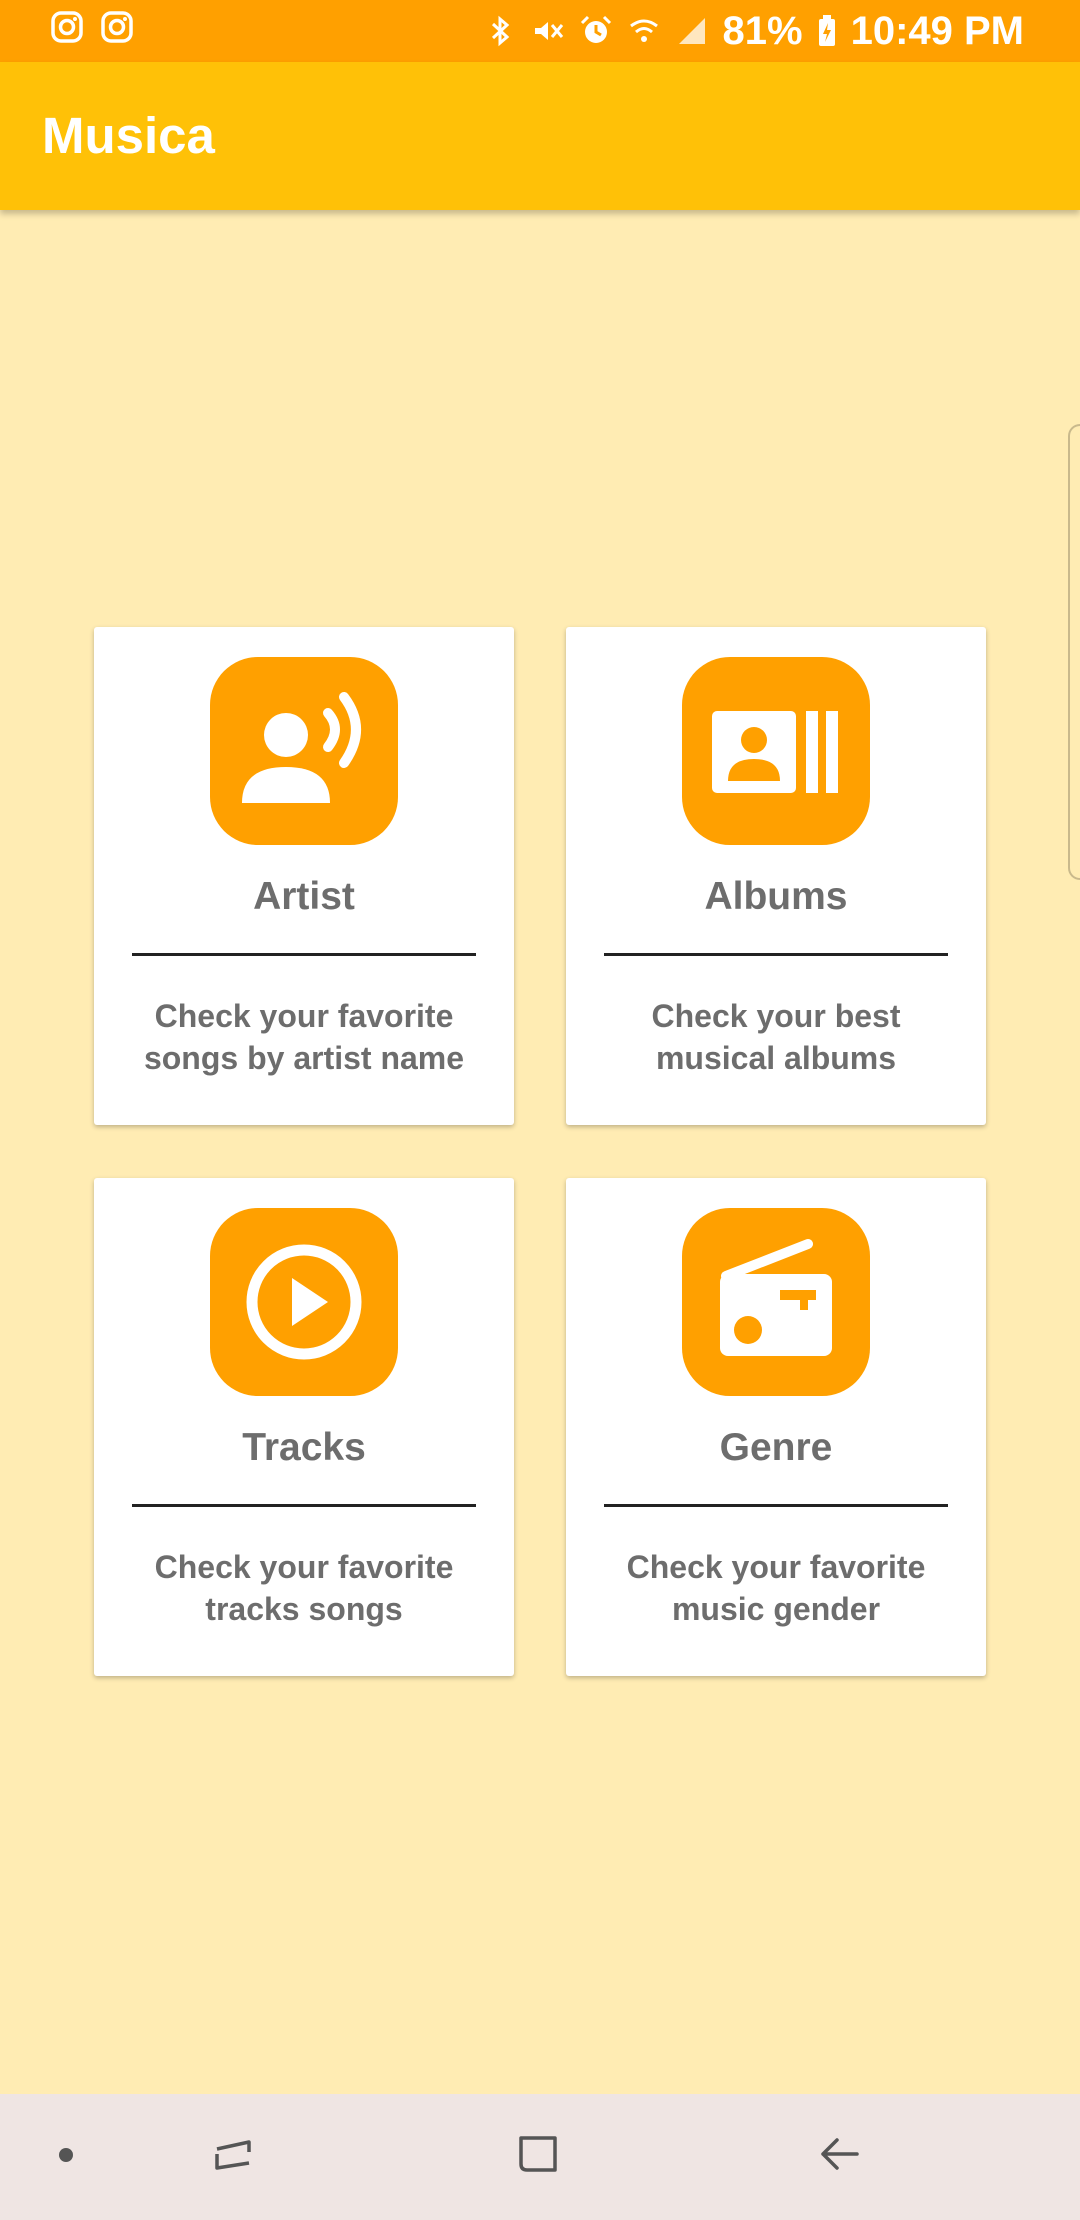 Image resolution: width=1080 pixels, height=2220 pixels. I want to click on card-description: Check your favorite songs by artist name, so click(304, 1037).